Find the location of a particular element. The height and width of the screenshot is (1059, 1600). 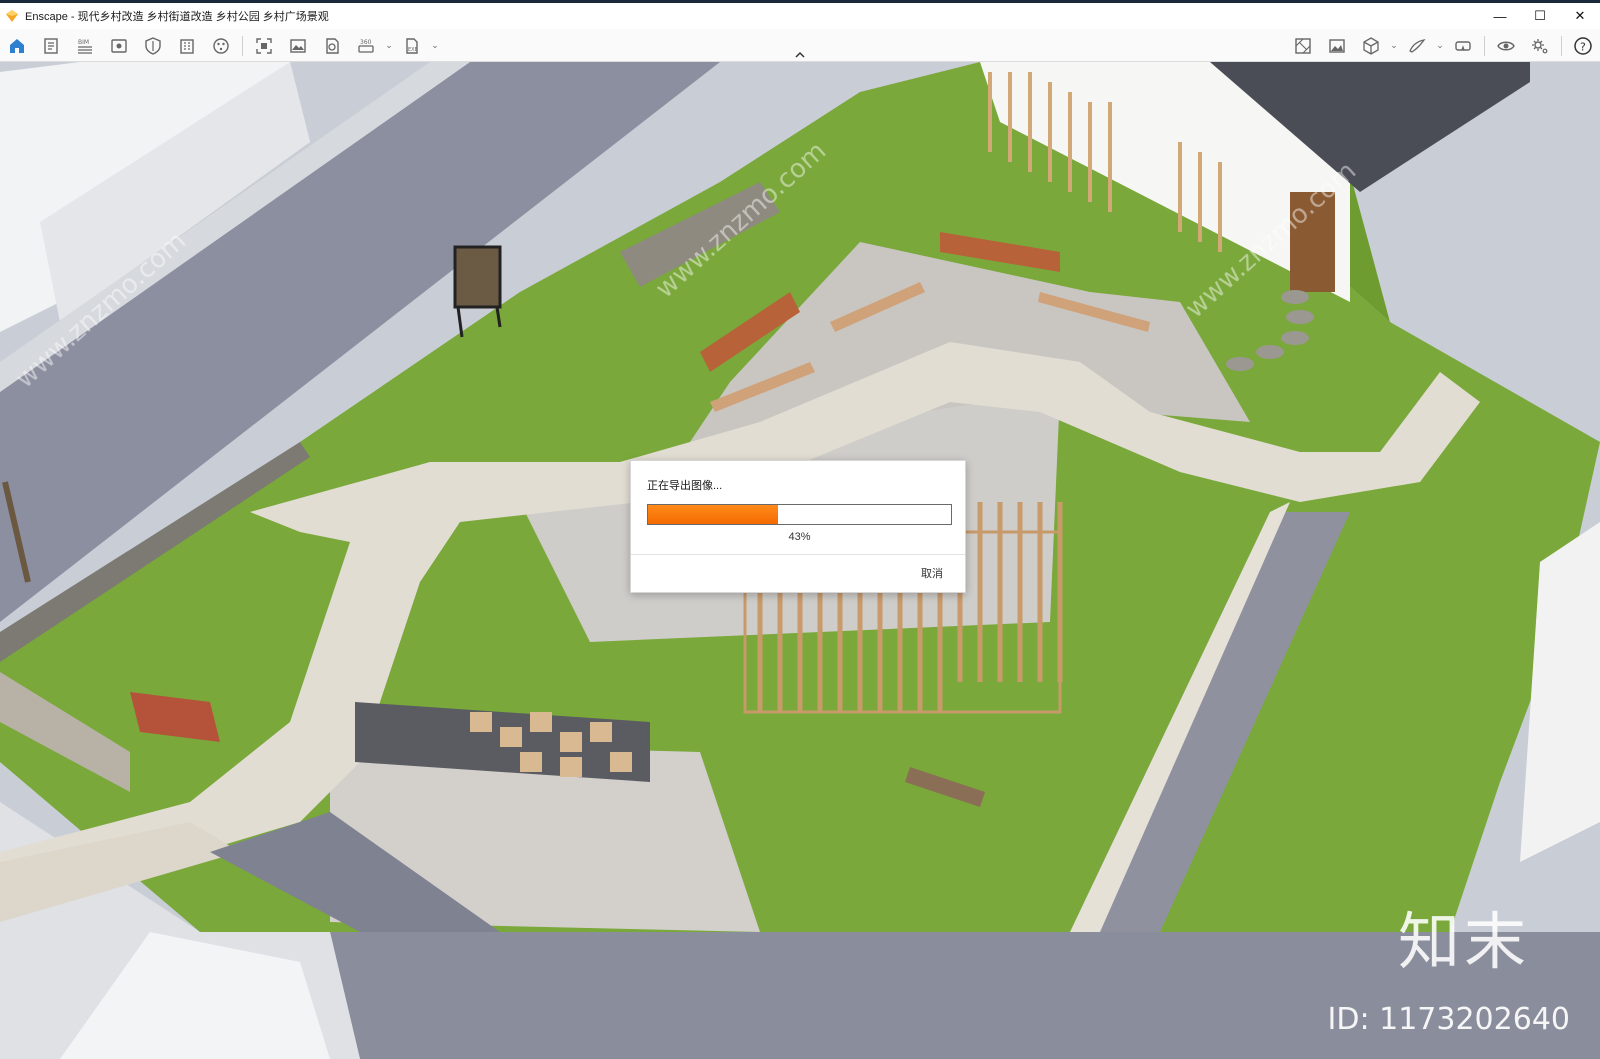

settings-icon is located at coordinates (1540, 45).